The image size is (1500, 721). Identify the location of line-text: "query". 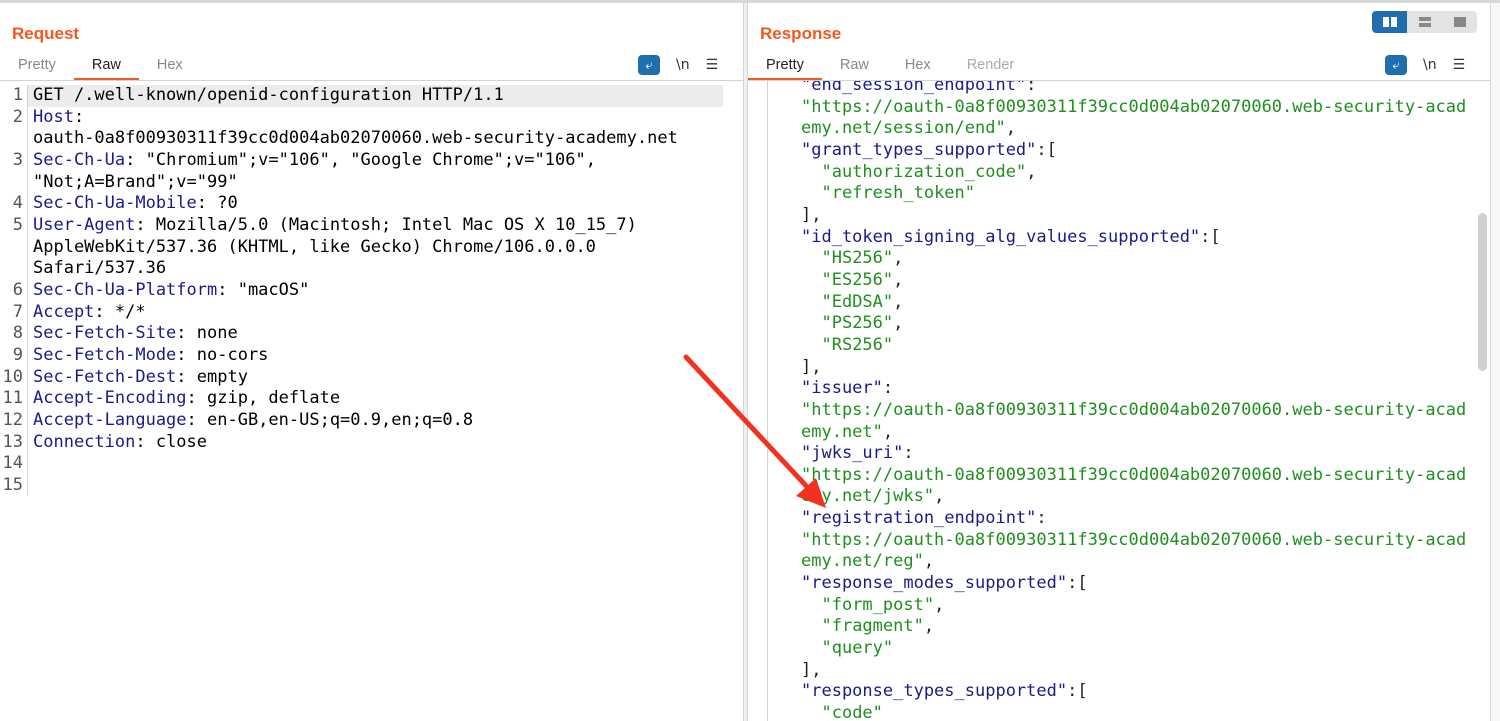
(820, 649).